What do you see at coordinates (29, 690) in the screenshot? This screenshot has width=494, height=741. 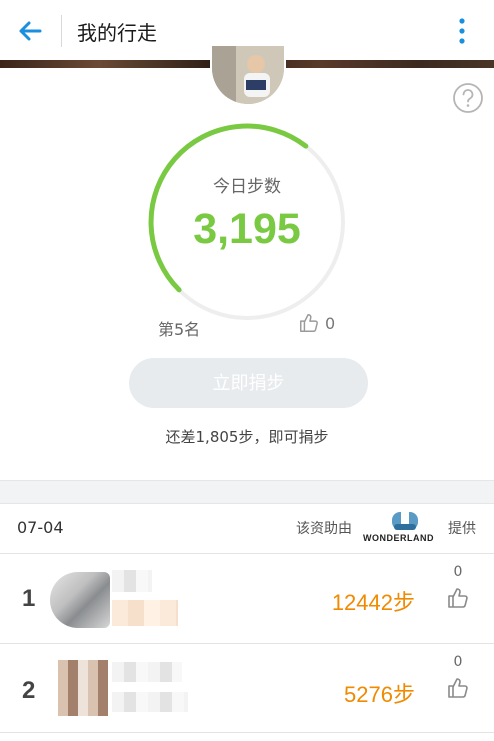 I see `row-rank: 2` at bounding box center [29, 690].